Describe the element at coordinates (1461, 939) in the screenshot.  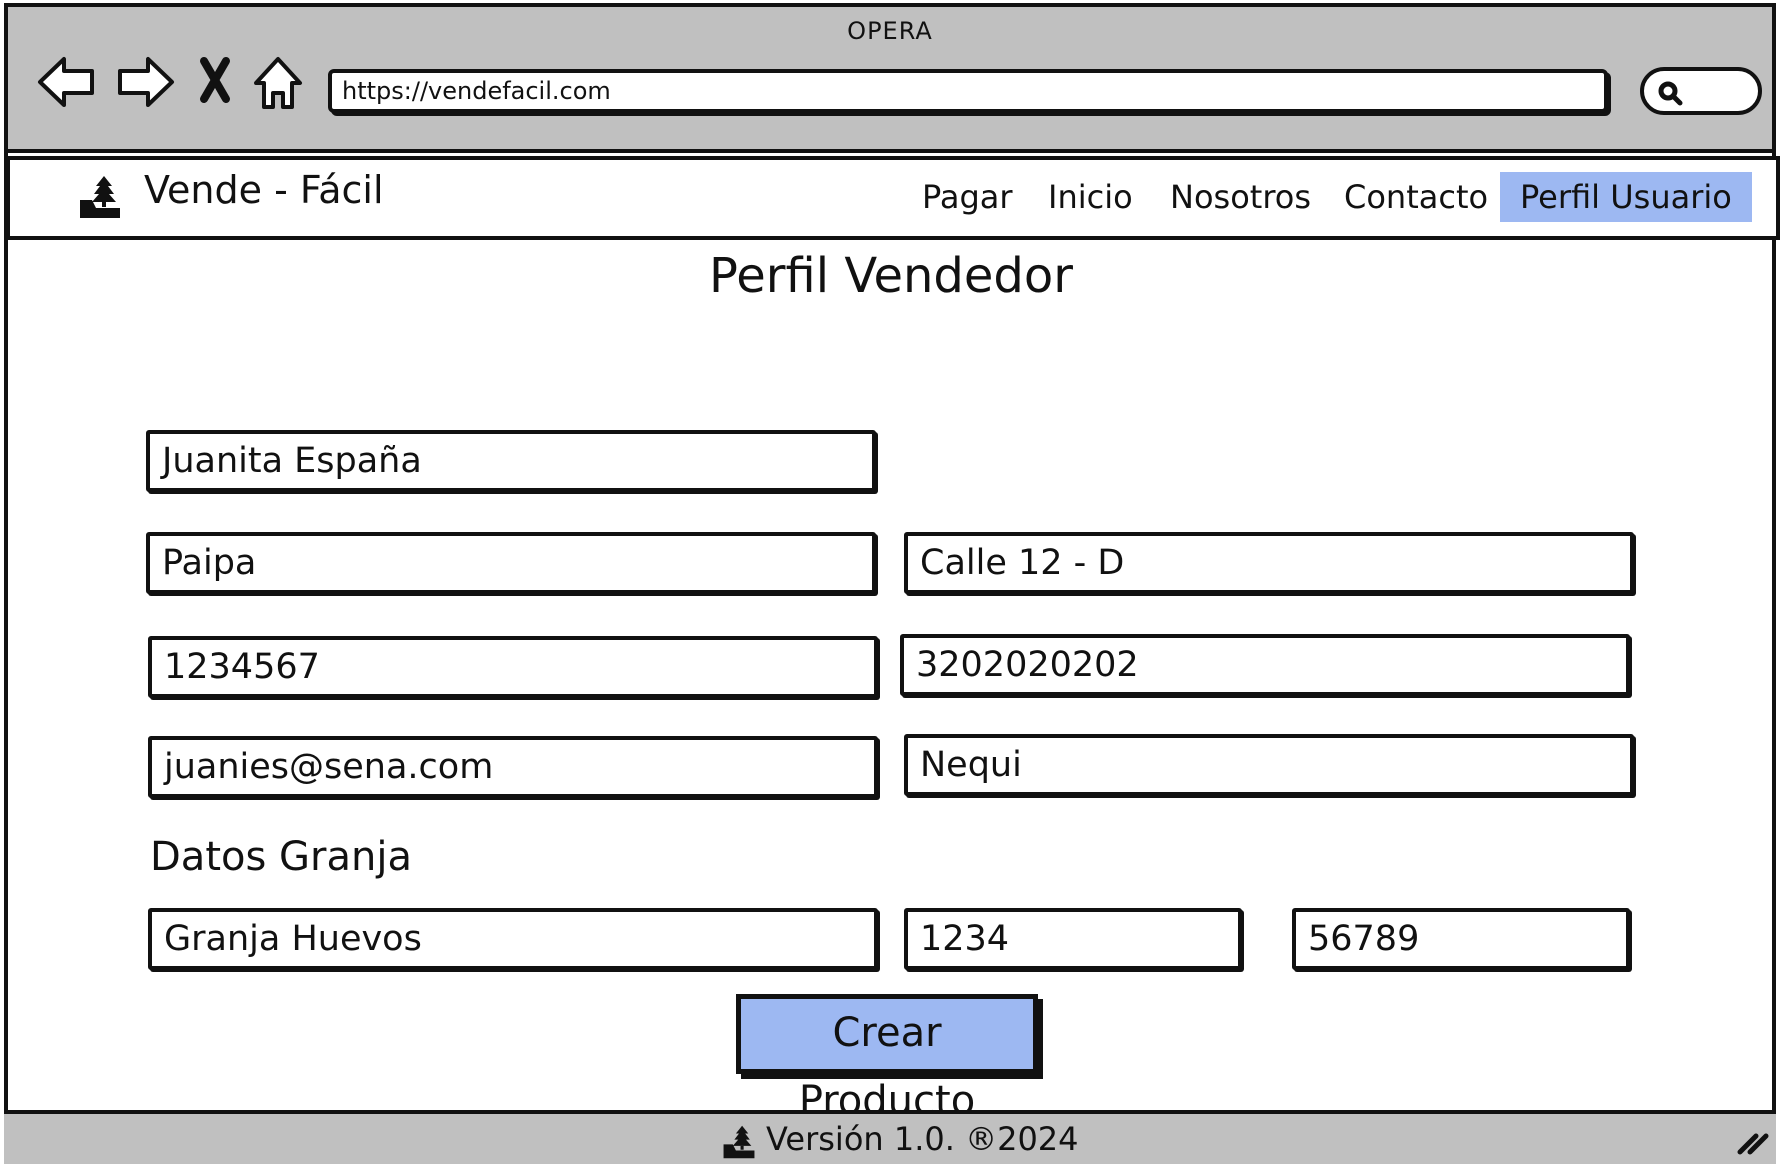
I see `farm-code-field-2: 56789` at that location.